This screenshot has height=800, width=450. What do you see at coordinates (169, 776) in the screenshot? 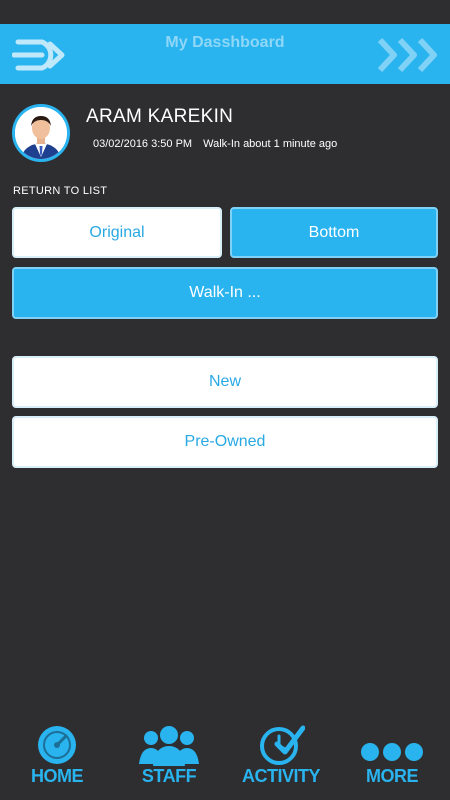
I see `tab-staff-label: STAFF` at bounding box center [169, 776].